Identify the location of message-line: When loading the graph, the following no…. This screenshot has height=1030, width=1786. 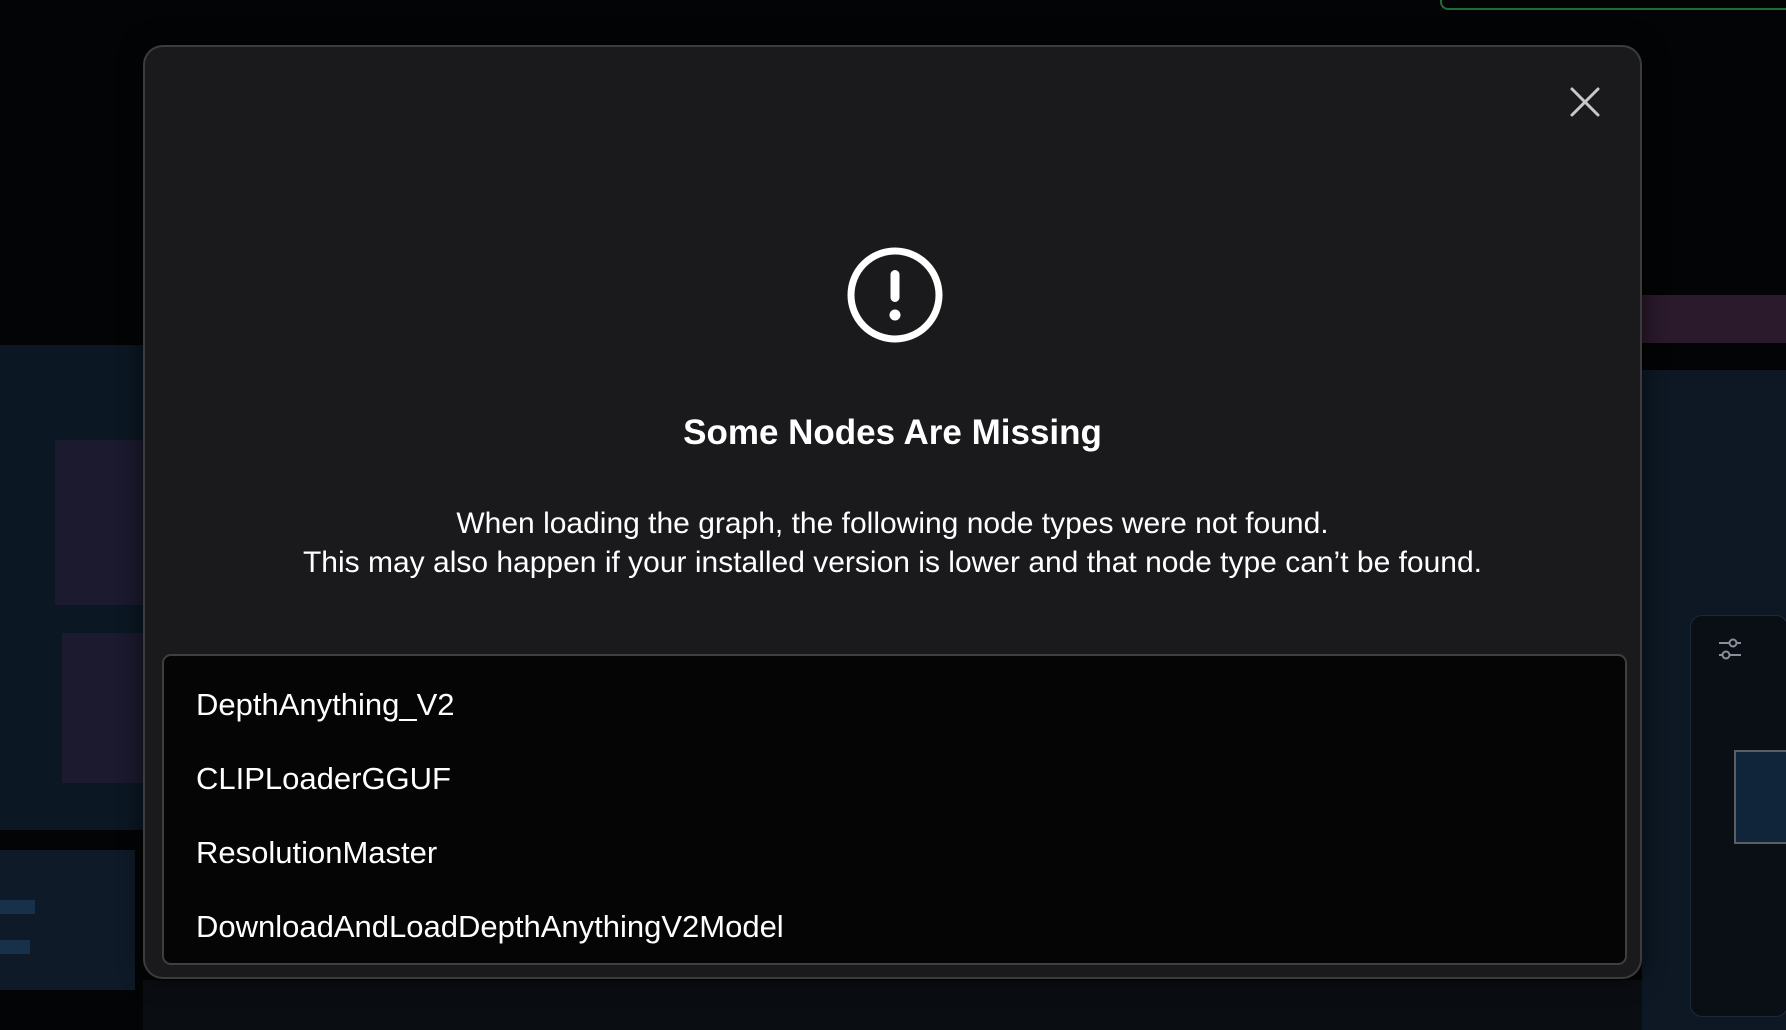
(892, 523).